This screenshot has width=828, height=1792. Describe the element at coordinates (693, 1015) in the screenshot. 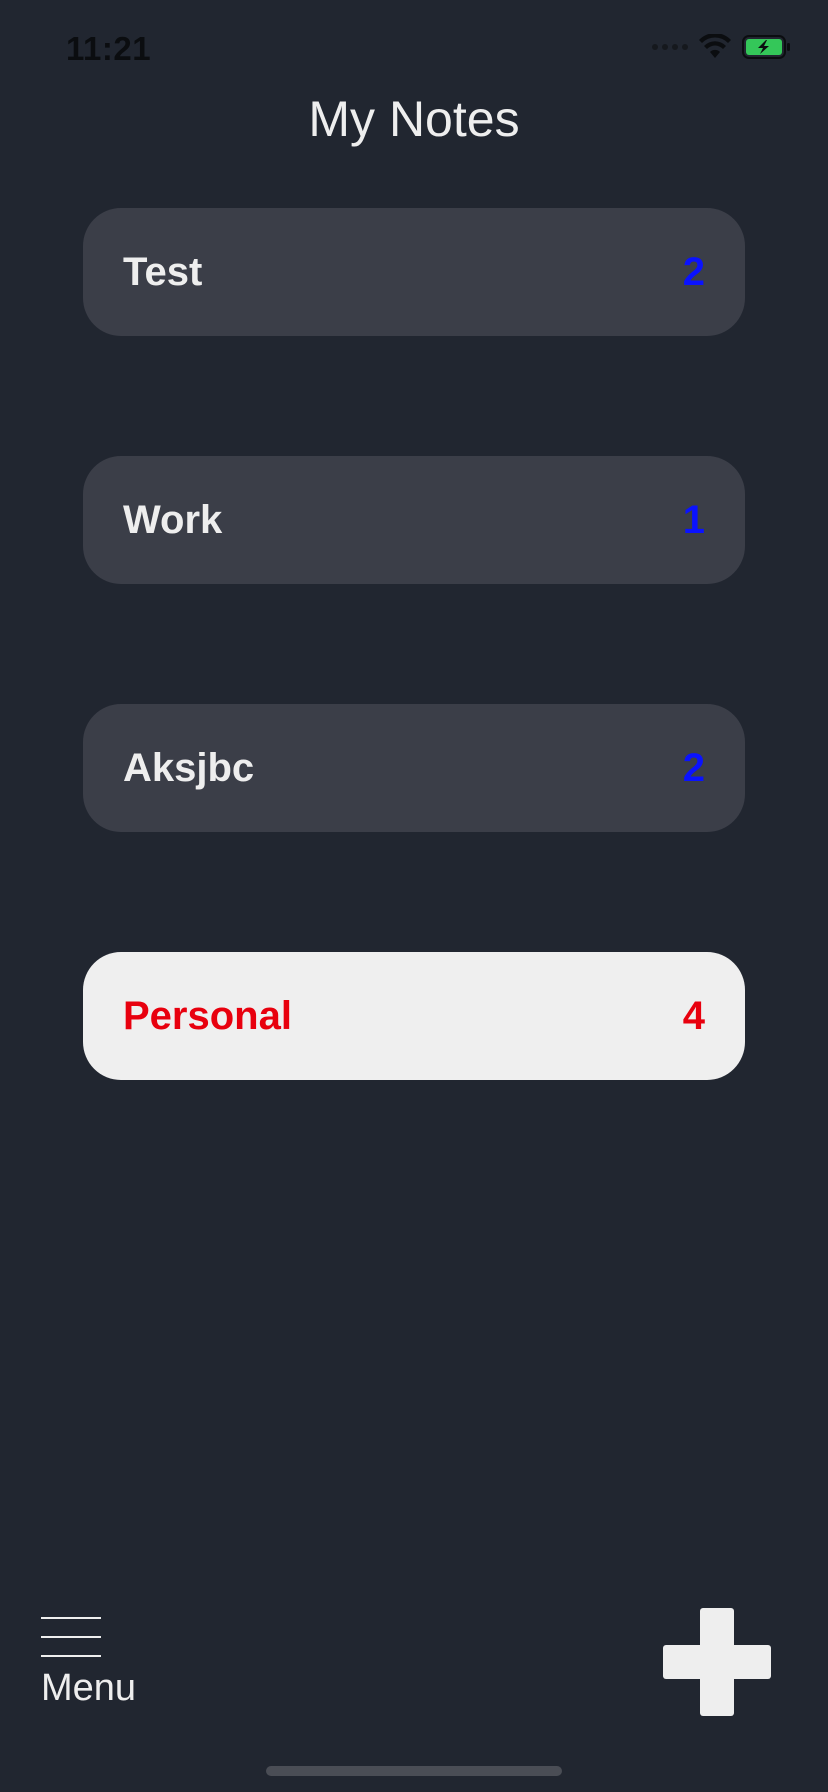

I see `folder-note-count: 4` at that location.